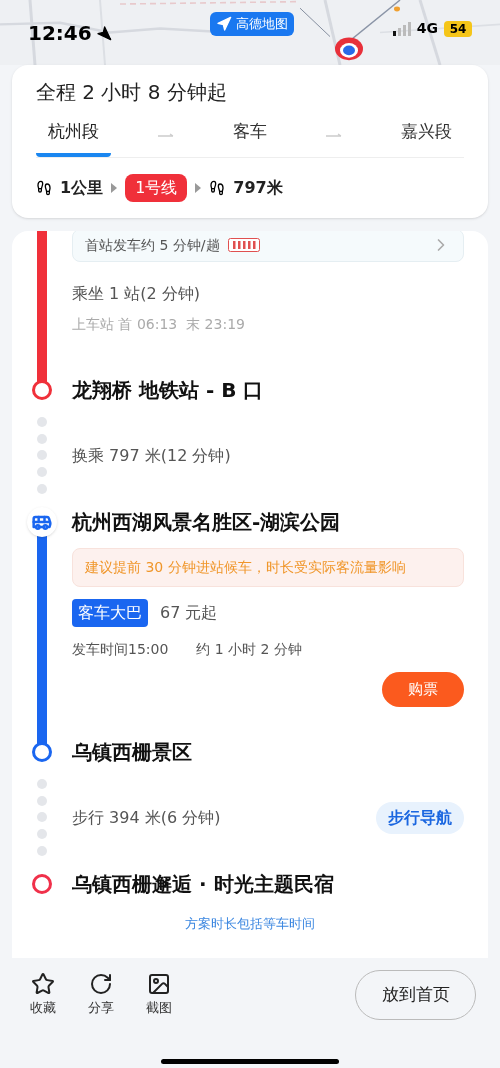 Image resolution: width=500 pixels, height=1068 pixels. Describe the element at coordinates (43, 983) in the screenshot. I see `star-icon` at that location.